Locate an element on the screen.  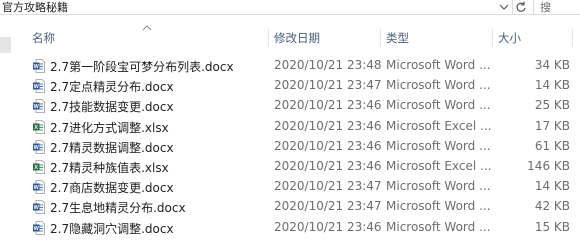
sort-ascending-icon is located at coordinates (147, 25).